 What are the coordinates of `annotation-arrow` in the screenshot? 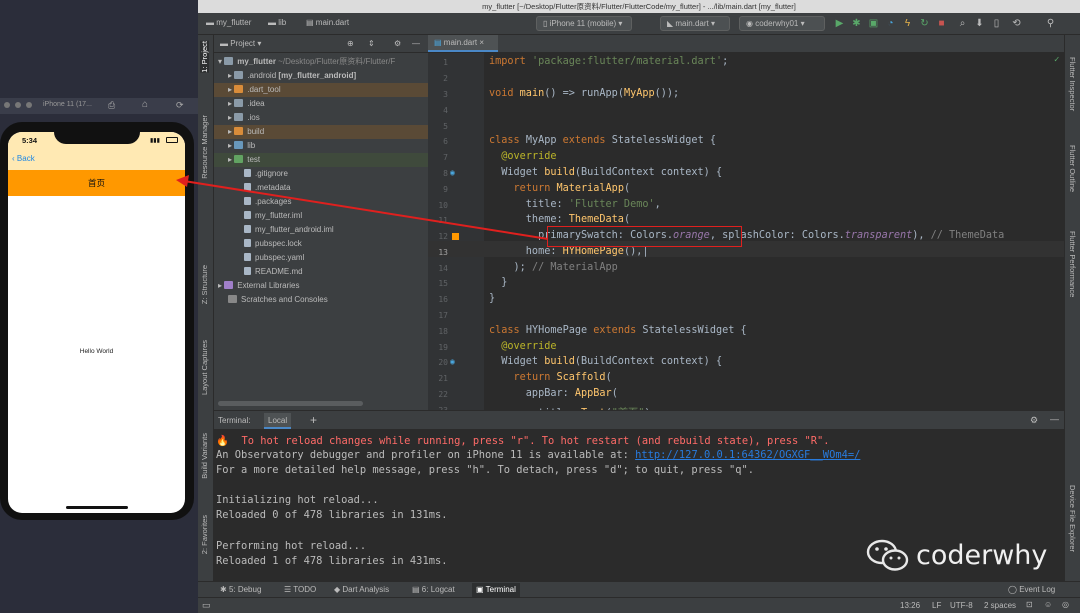 It's located at (362, 207).